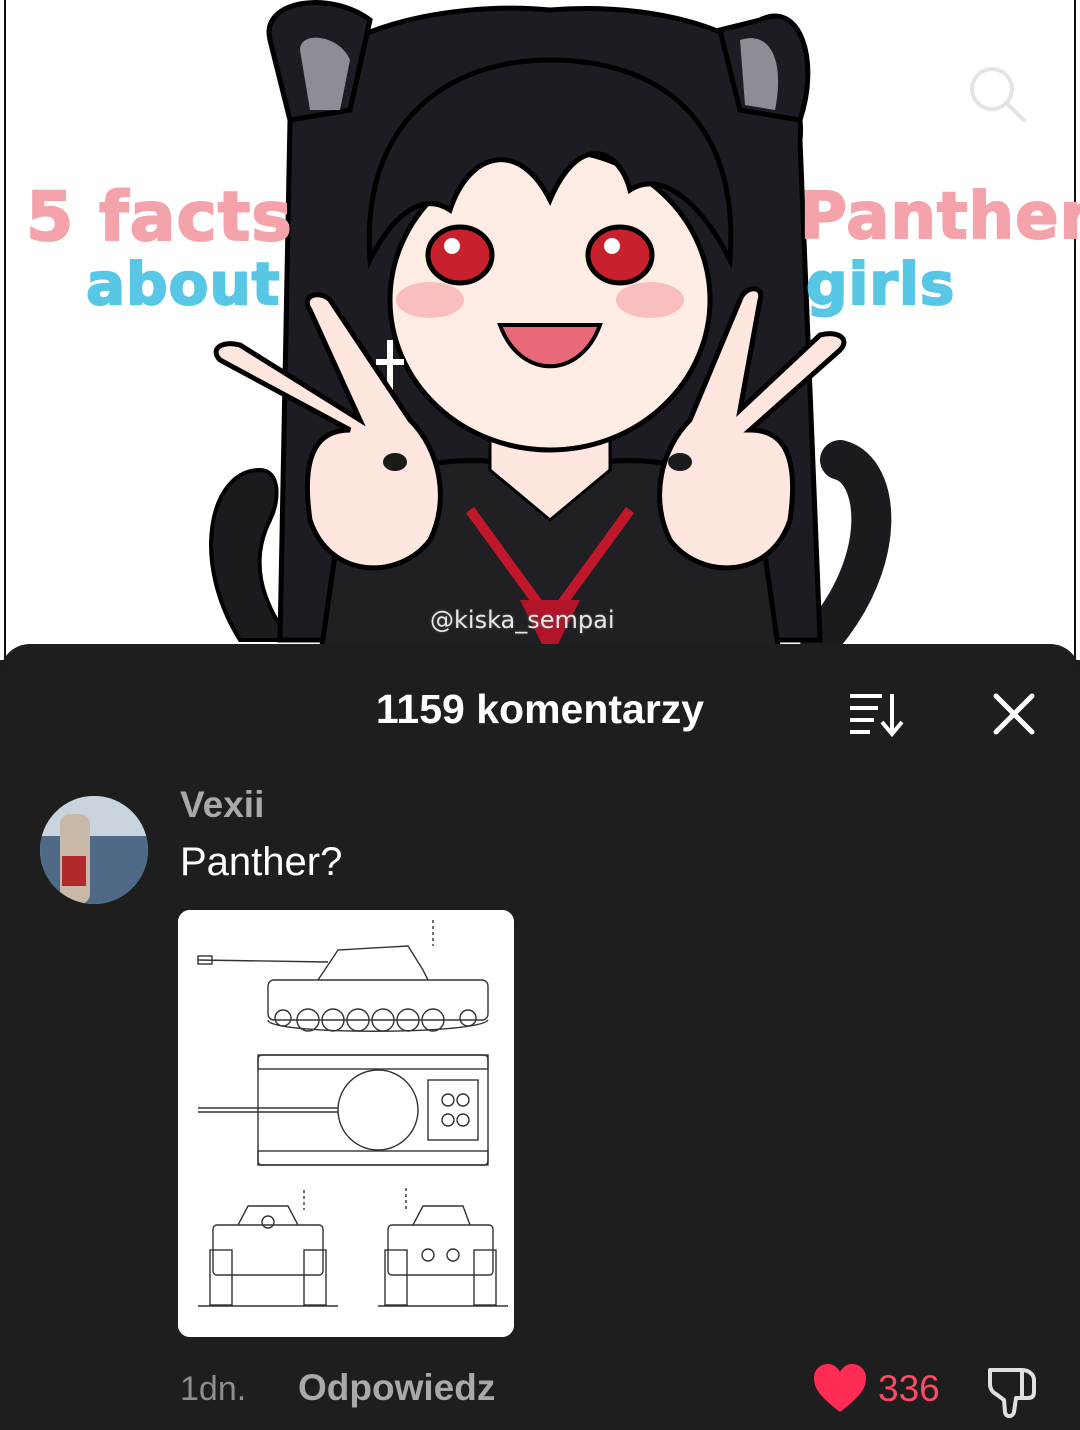 This screenshot has width=1080, height=1430. I want to click on avatar, so click(94, 850).